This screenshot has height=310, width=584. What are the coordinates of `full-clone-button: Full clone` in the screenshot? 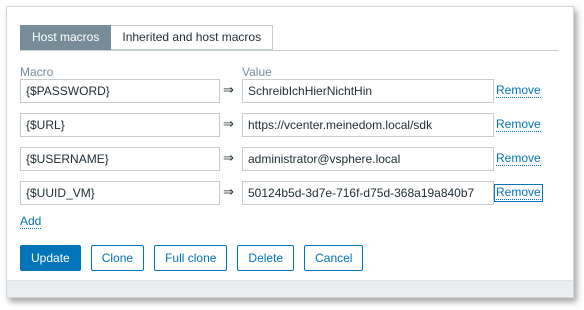 It's located at (191, 258).